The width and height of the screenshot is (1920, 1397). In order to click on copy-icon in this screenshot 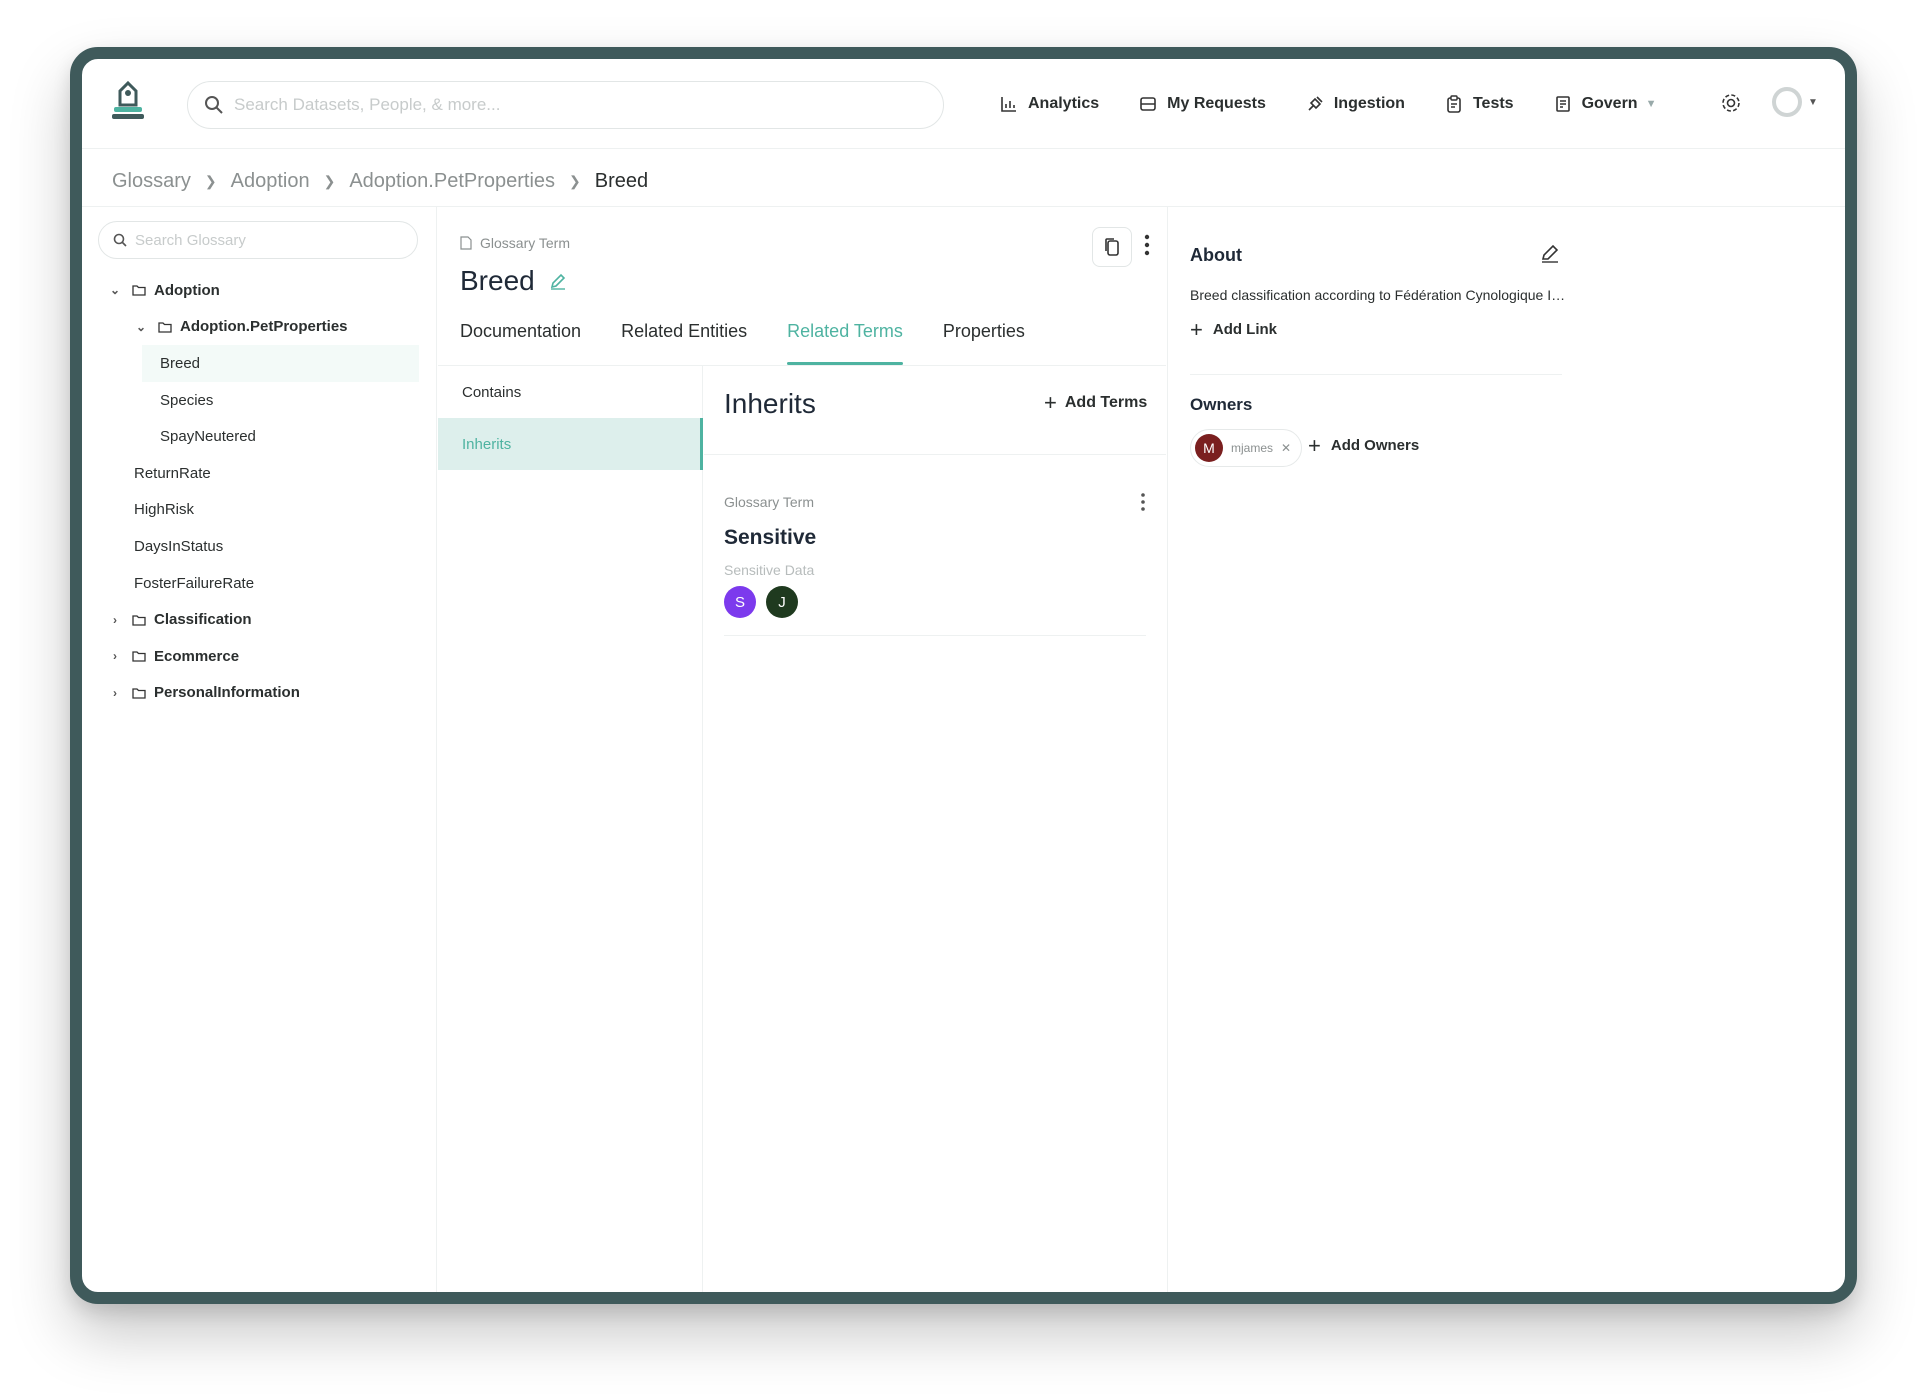, I will do `click(1112, 247)`.